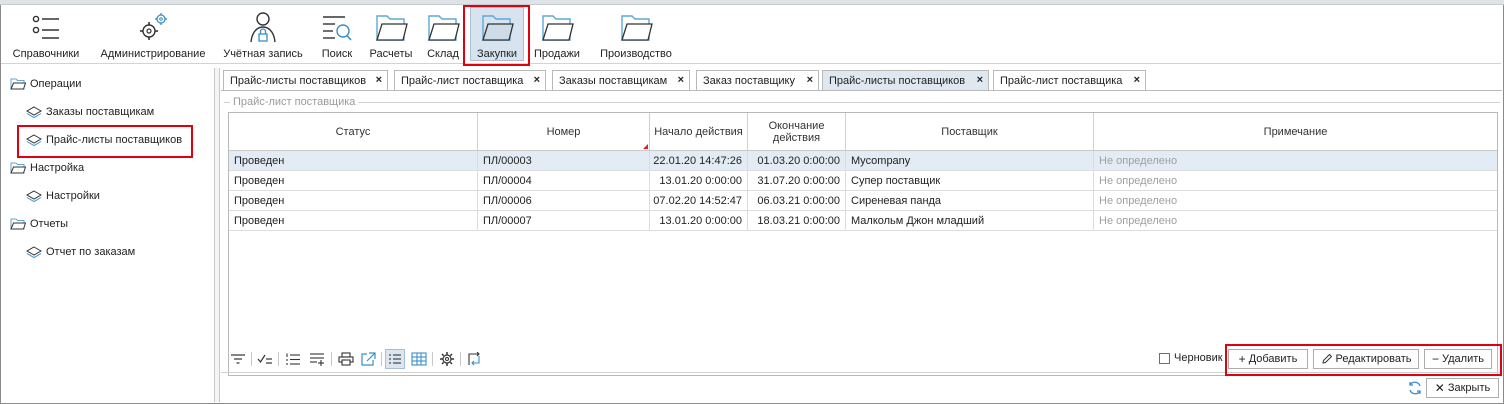 This screenshot has width=1504, height=404. I want to click on tab-label: Заказ поставщику, so click(749, 80).